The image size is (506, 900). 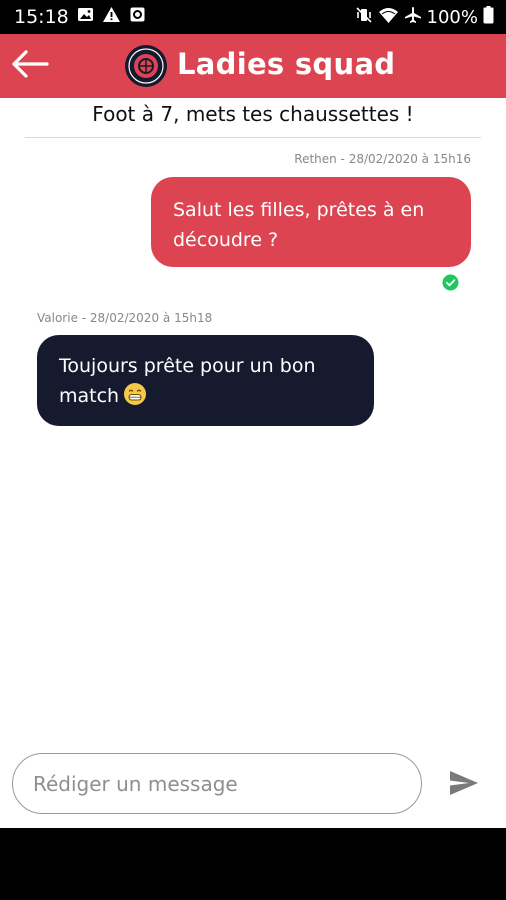 I want to click on composer, so click(x=253, y=785).